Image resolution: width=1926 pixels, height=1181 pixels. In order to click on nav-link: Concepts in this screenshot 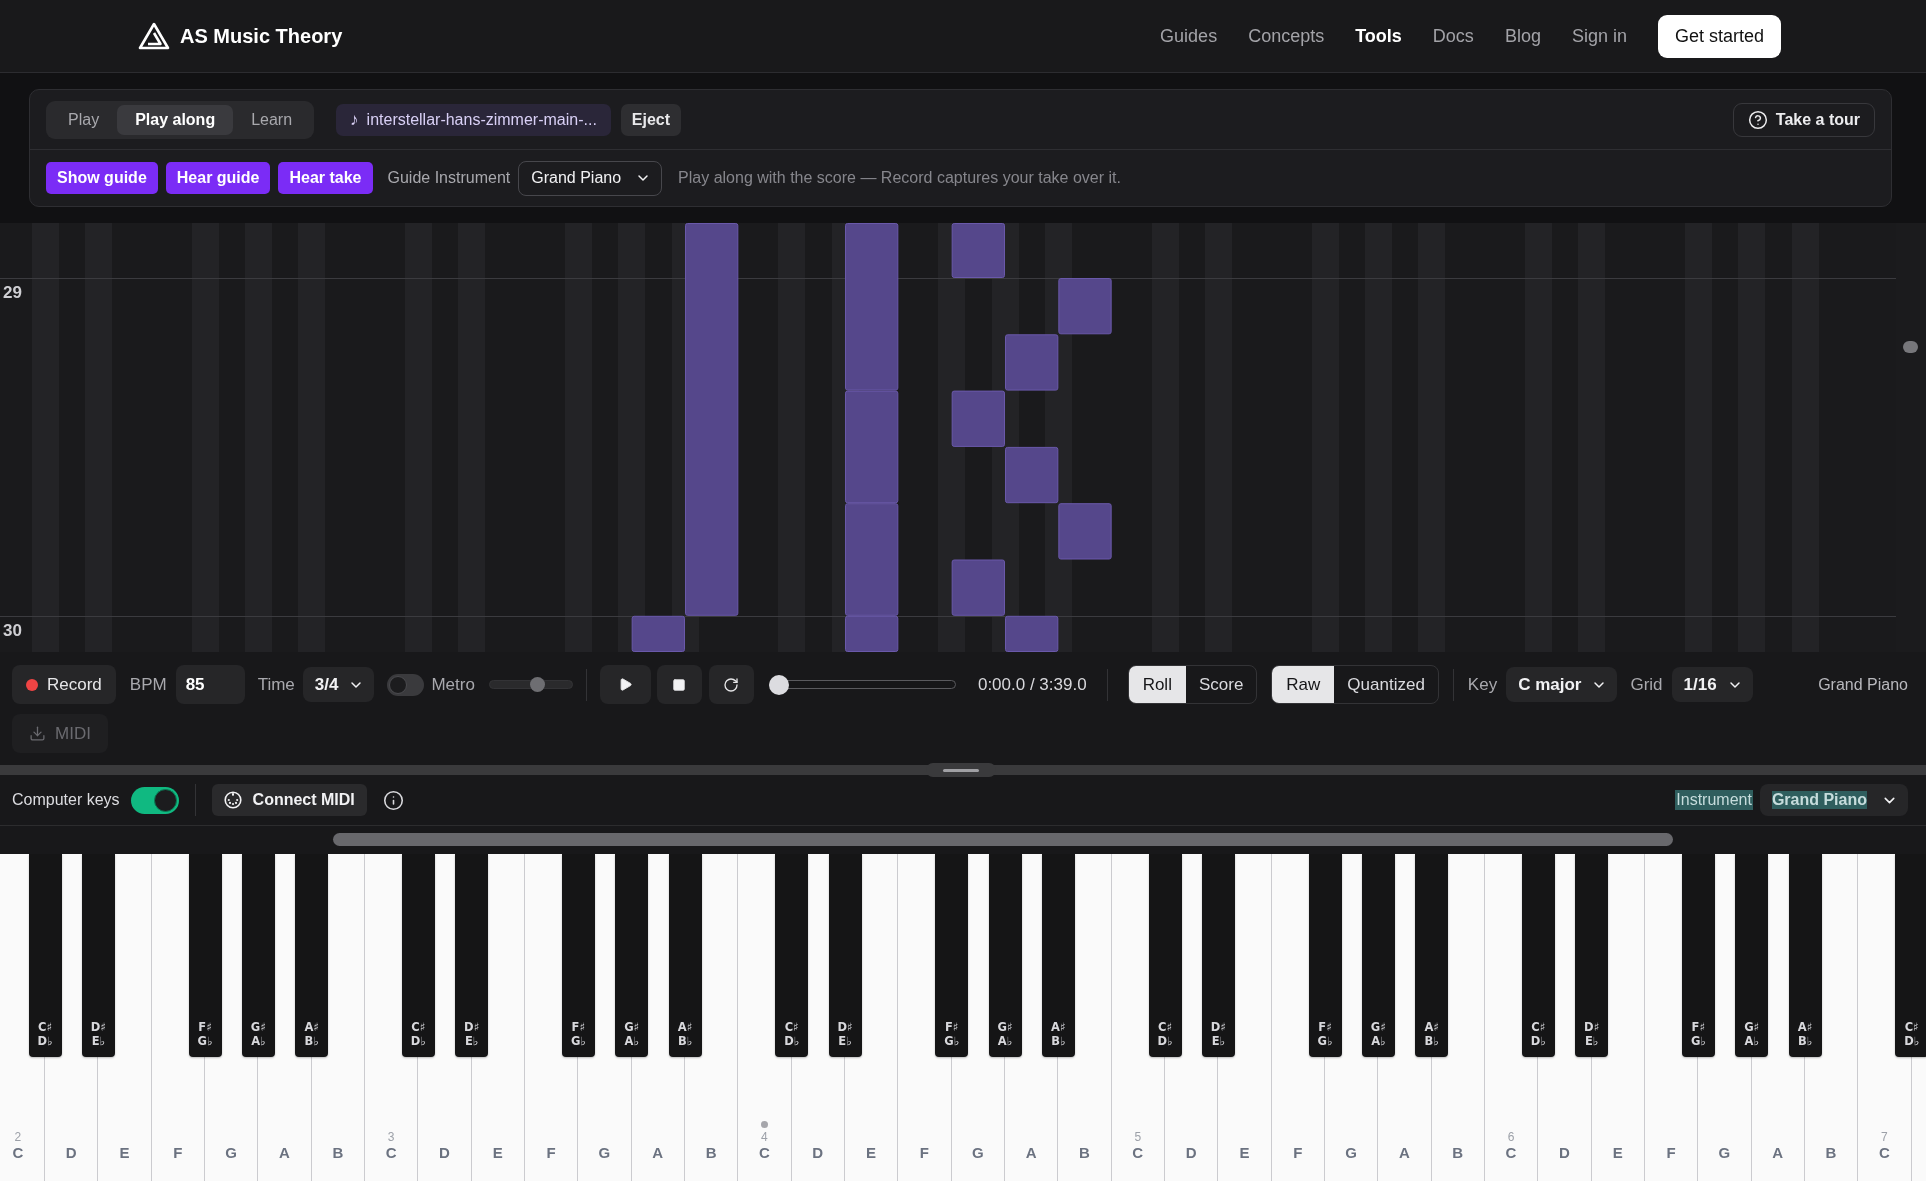, I will do `click(1286, 36)`.